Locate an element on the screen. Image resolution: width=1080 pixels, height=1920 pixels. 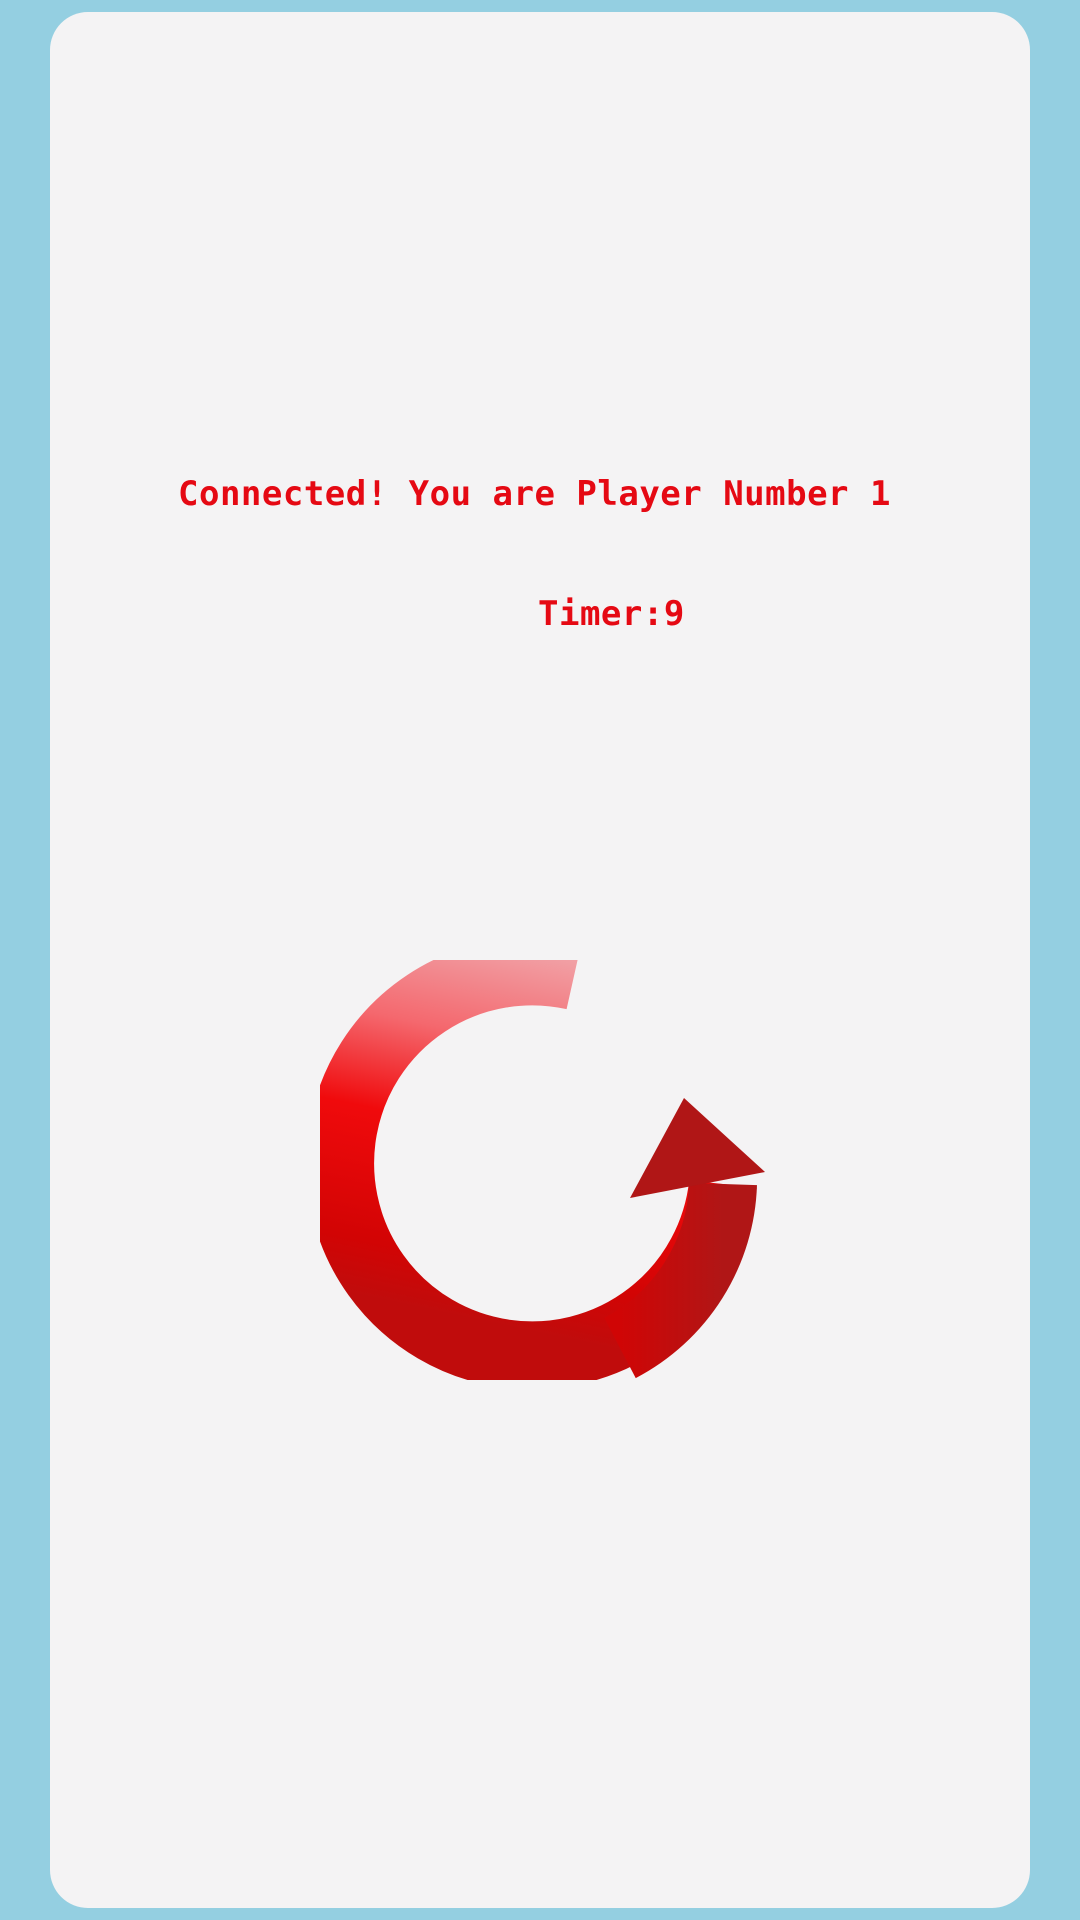
timer-label: Timer:9 is located at coordinates (611, 614).